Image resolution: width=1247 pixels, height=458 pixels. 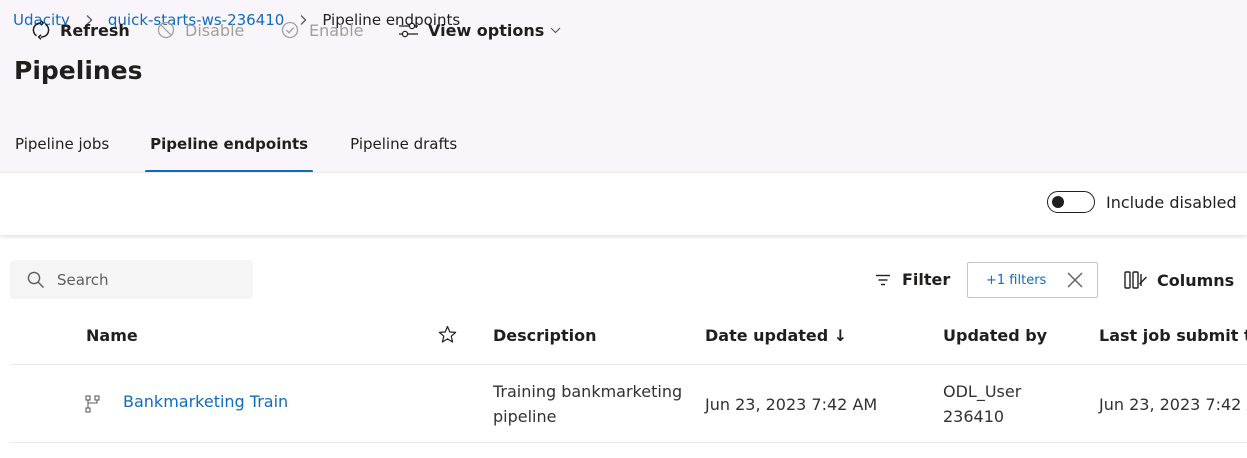 I want to click on pipeline-description: Training bankmarketing pipeline, so click(x=593, y=404).